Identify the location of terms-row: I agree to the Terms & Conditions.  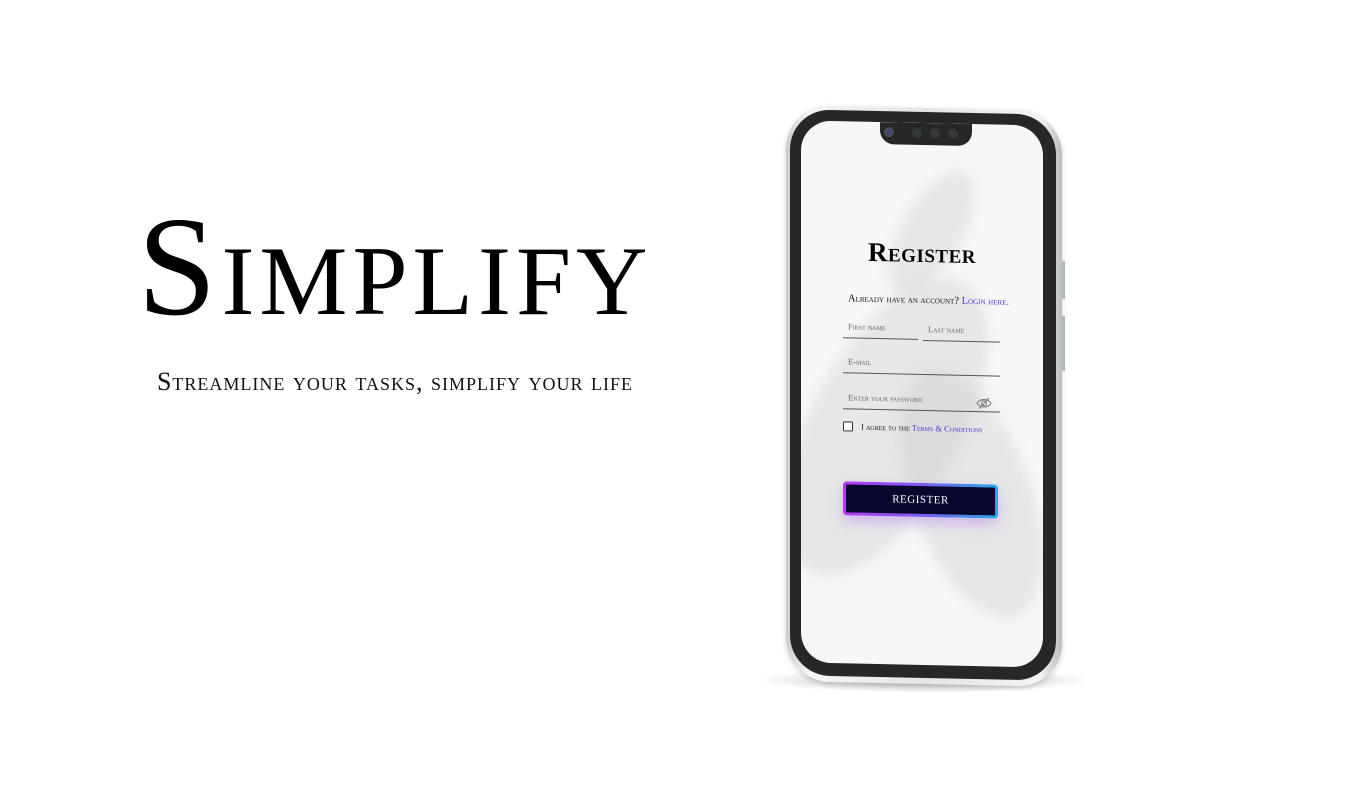
(912, 427).